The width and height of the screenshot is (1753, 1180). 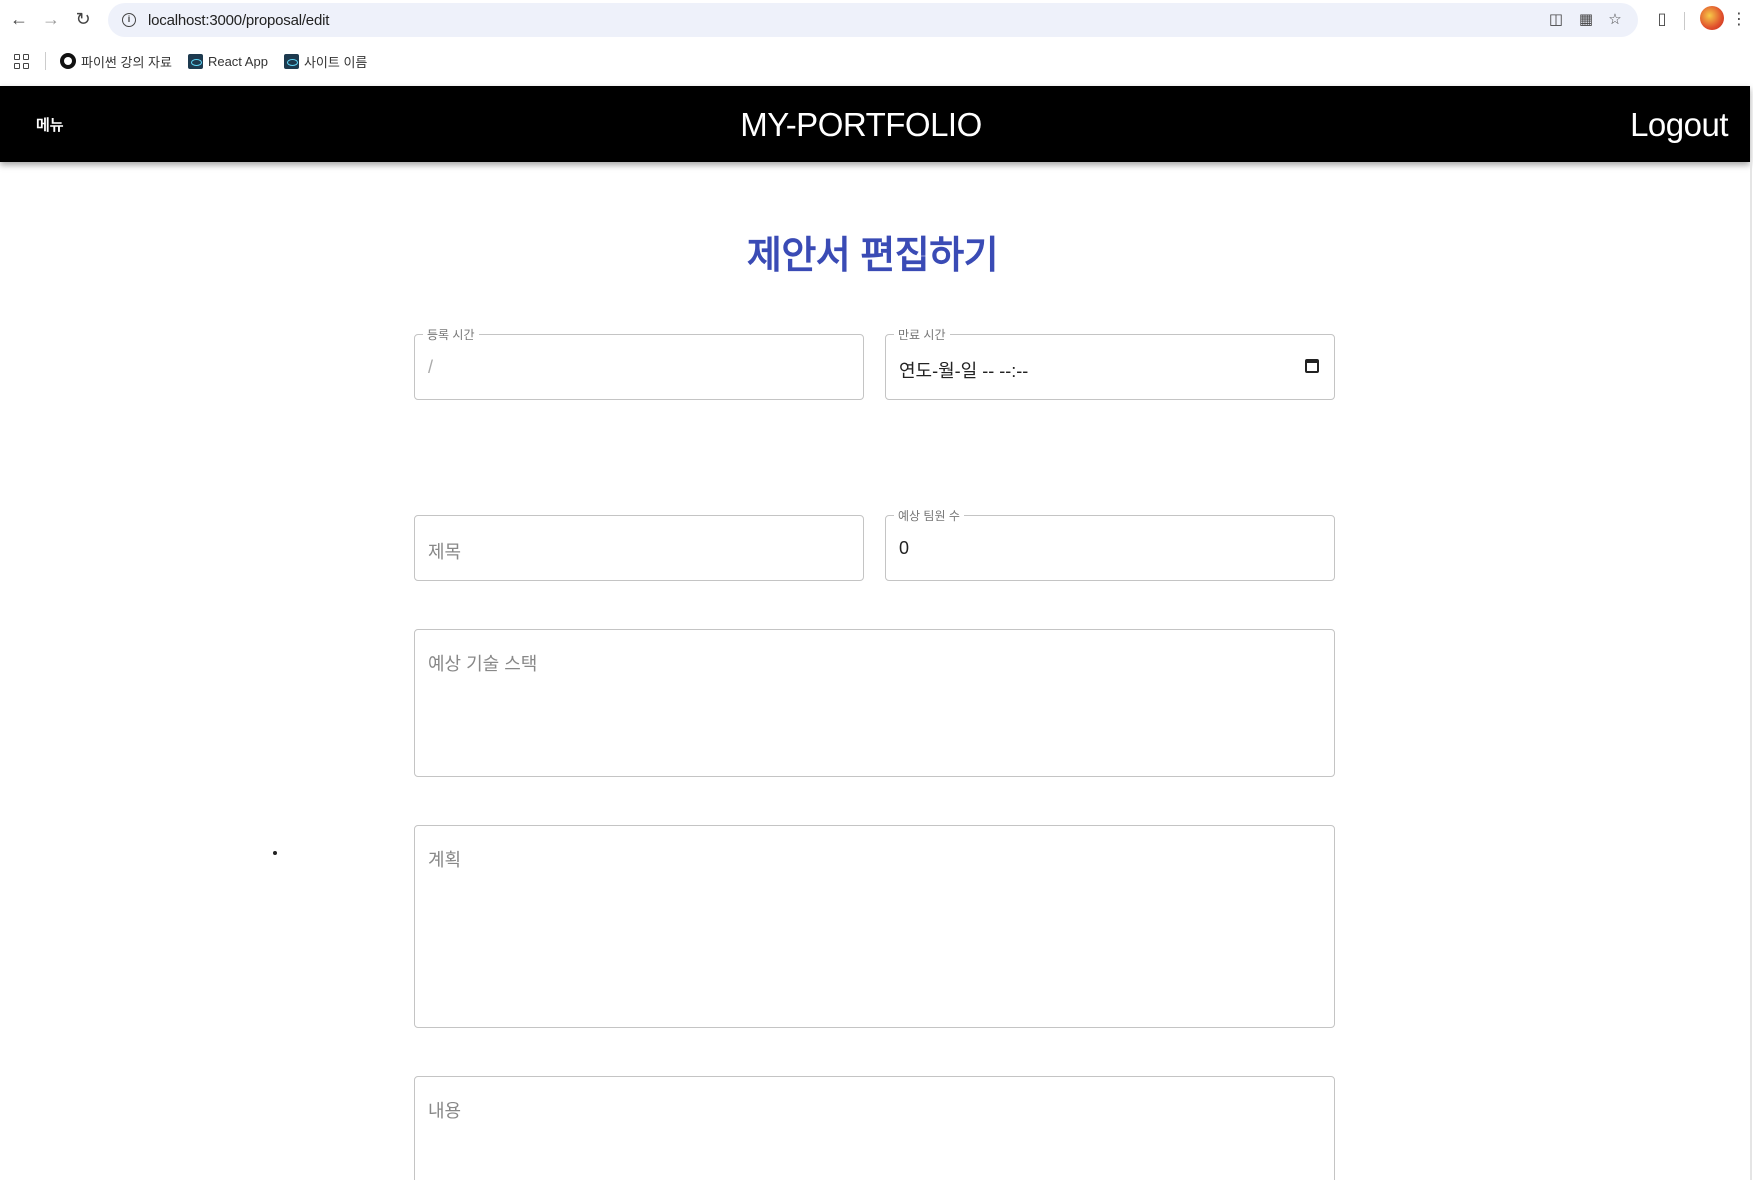 I want to click on field-label: 예상 팀원 수, so click(x=929, y=515).